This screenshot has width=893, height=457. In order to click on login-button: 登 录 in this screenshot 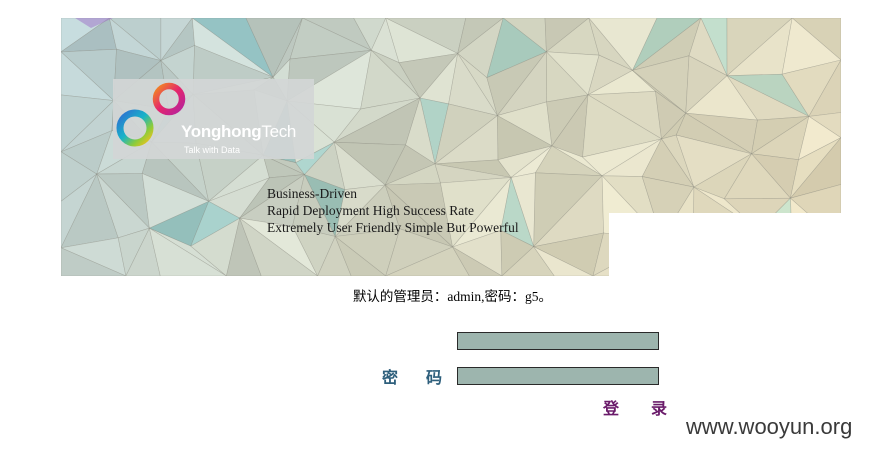, I will do `click(642, 407)`.